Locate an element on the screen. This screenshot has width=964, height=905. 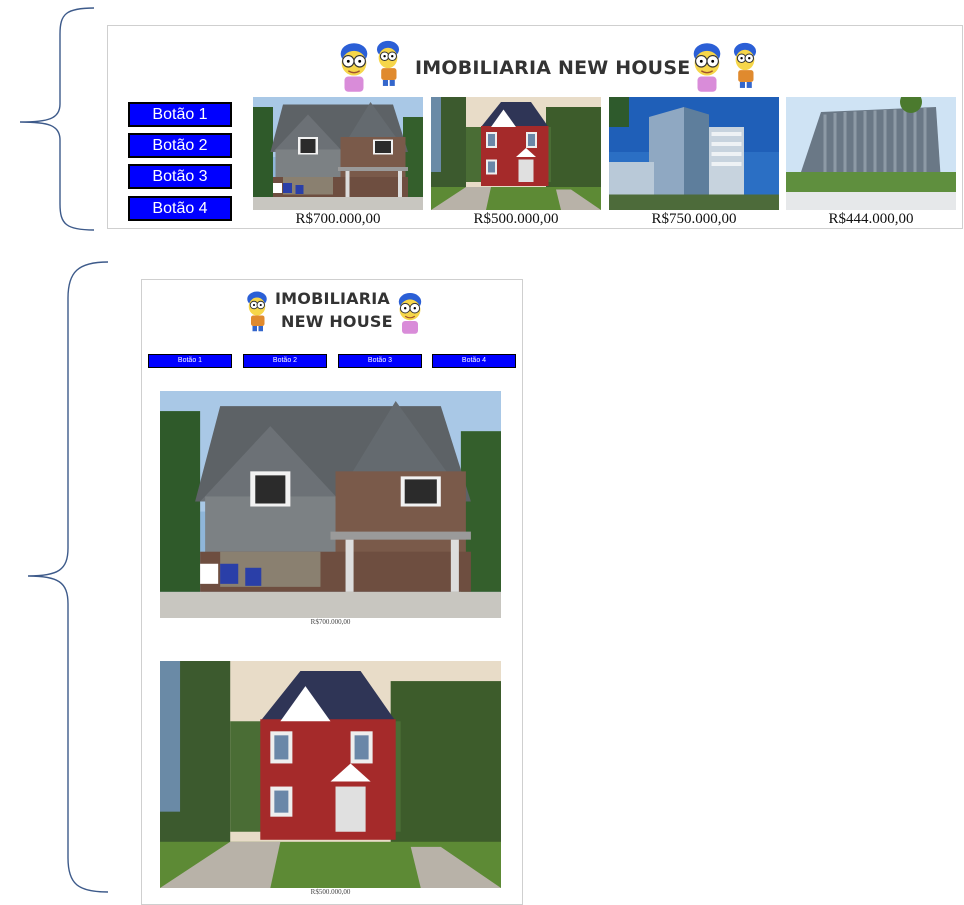
listing-price: R$444.000,00 is located at coordinates (871, 219).